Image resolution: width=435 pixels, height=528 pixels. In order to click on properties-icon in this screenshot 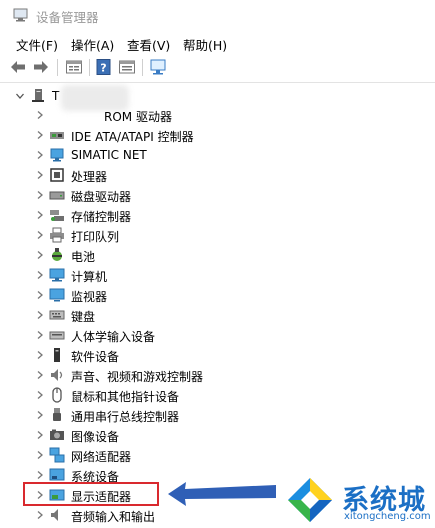, I will do `click(74, 67)`.